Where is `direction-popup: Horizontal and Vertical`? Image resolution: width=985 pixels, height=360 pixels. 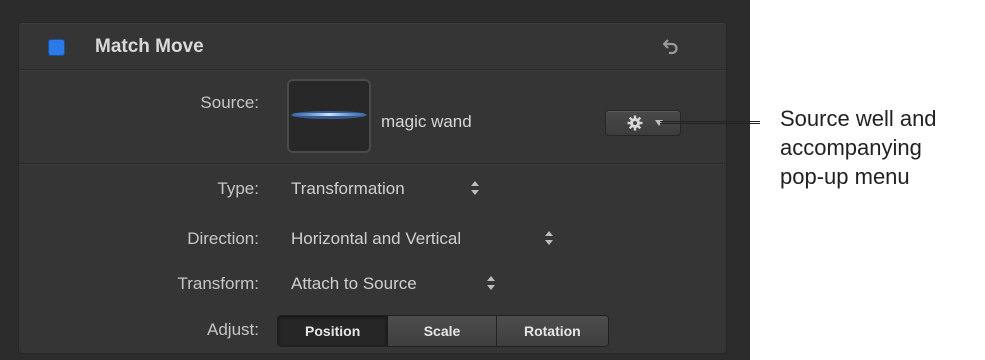 direction-popup: Horizontal and Vertical is located at coordinates (376, 239).